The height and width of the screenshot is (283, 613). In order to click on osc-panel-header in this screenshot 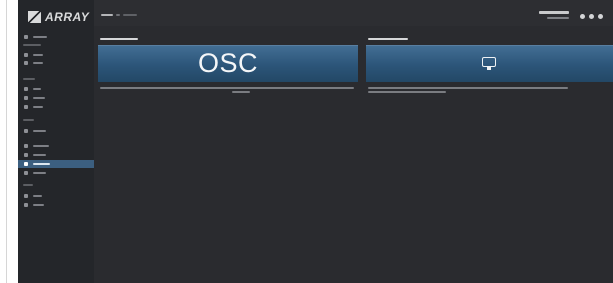, I will do `click(119, 39)`.